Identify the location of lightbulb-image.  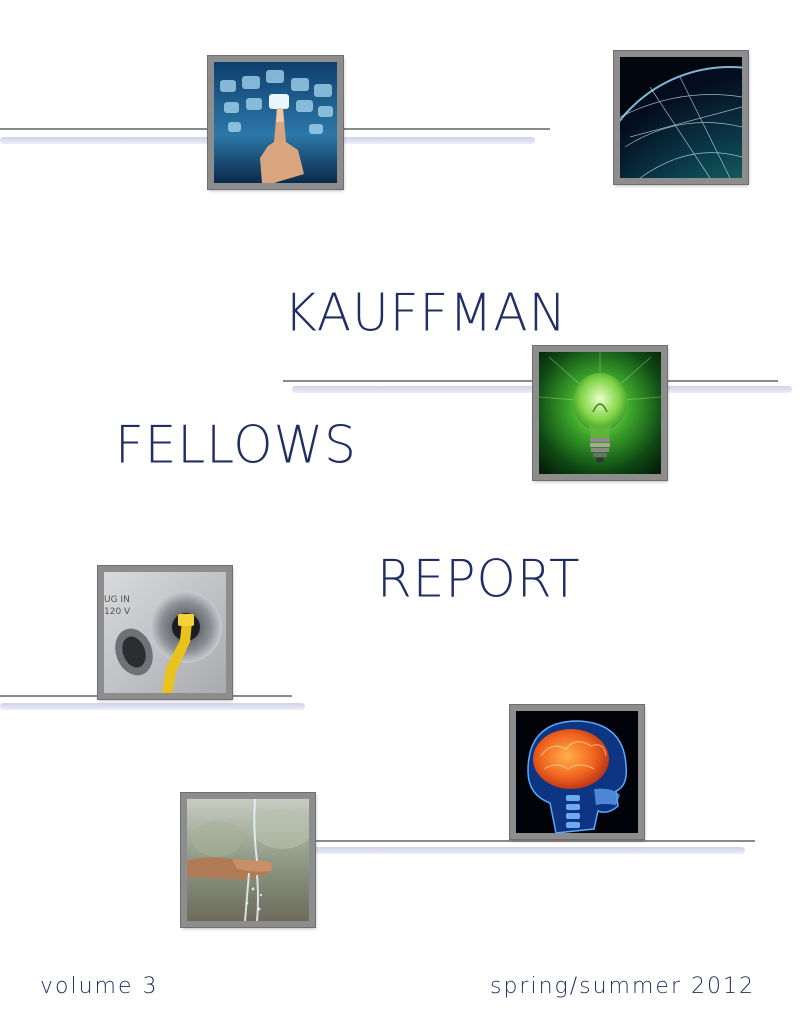
(600, 413).